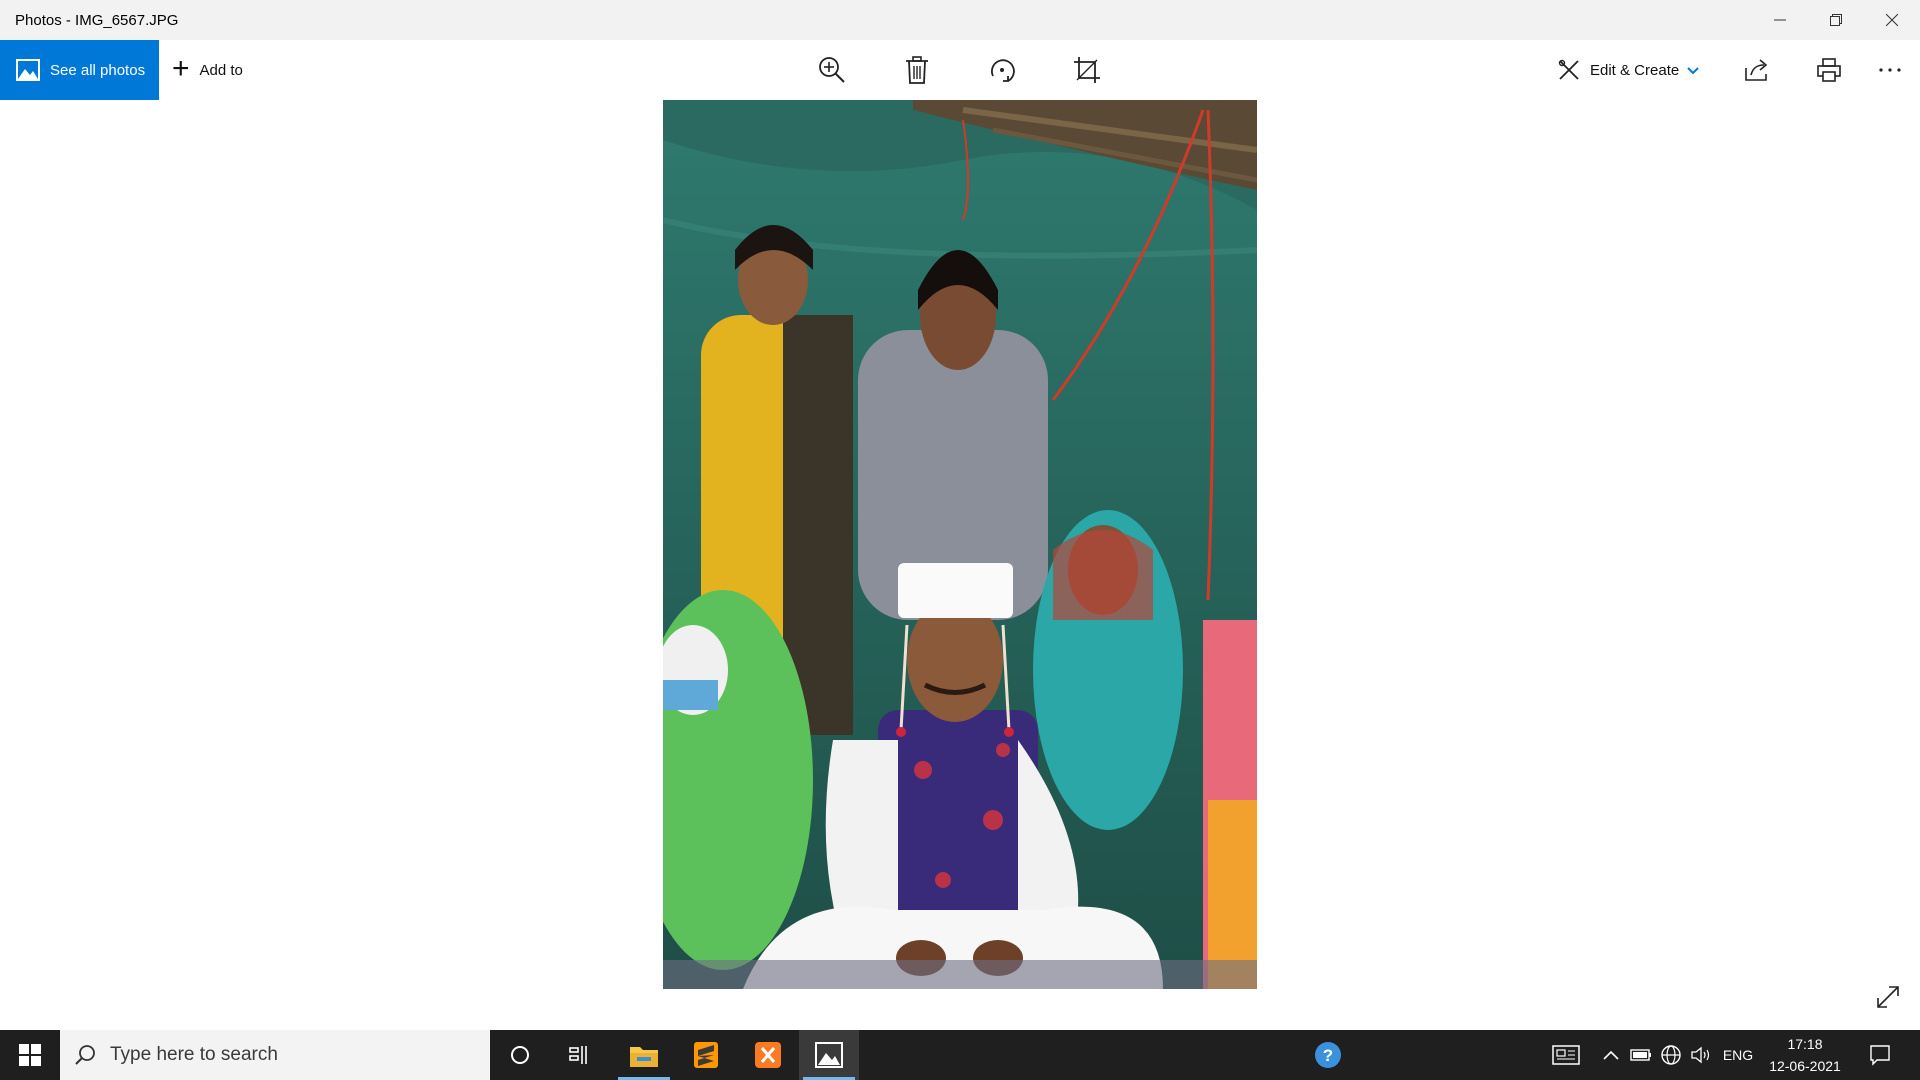 The image size is (1920, 1080). I want to click on close-button, so click(1892, 20).